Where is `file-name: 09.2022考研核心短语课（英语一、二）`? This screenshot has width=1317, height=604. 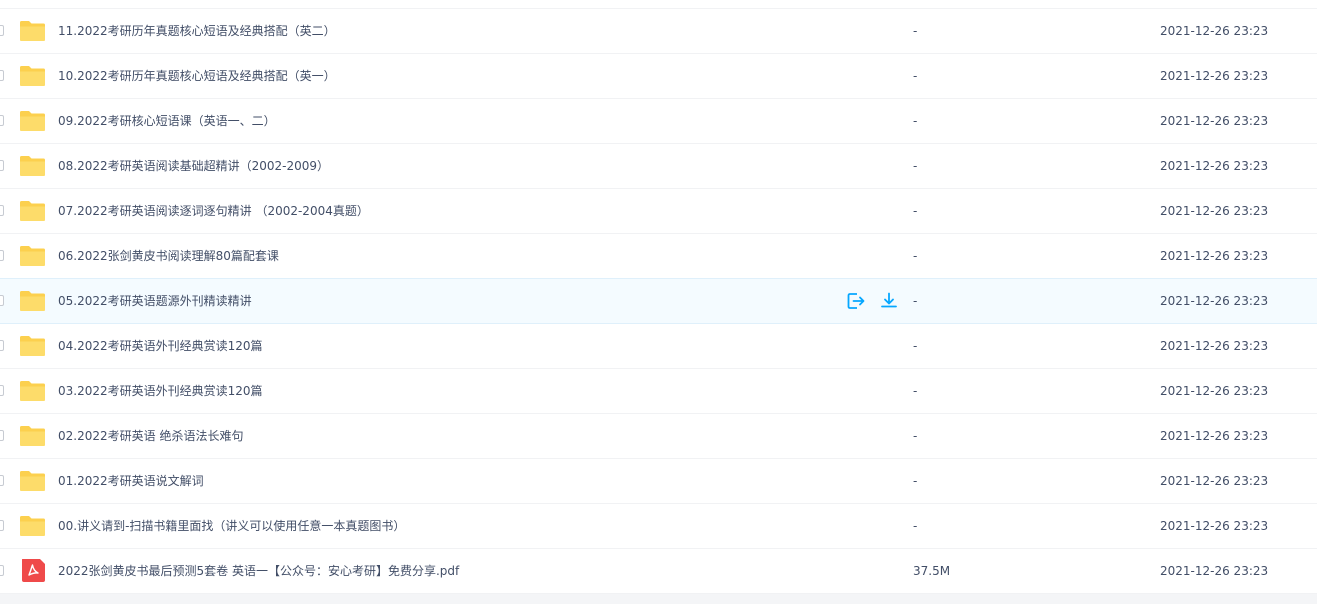
file-name: 09.2022考研核心短语课（英语一、二） is located at coordinates (167, 121).